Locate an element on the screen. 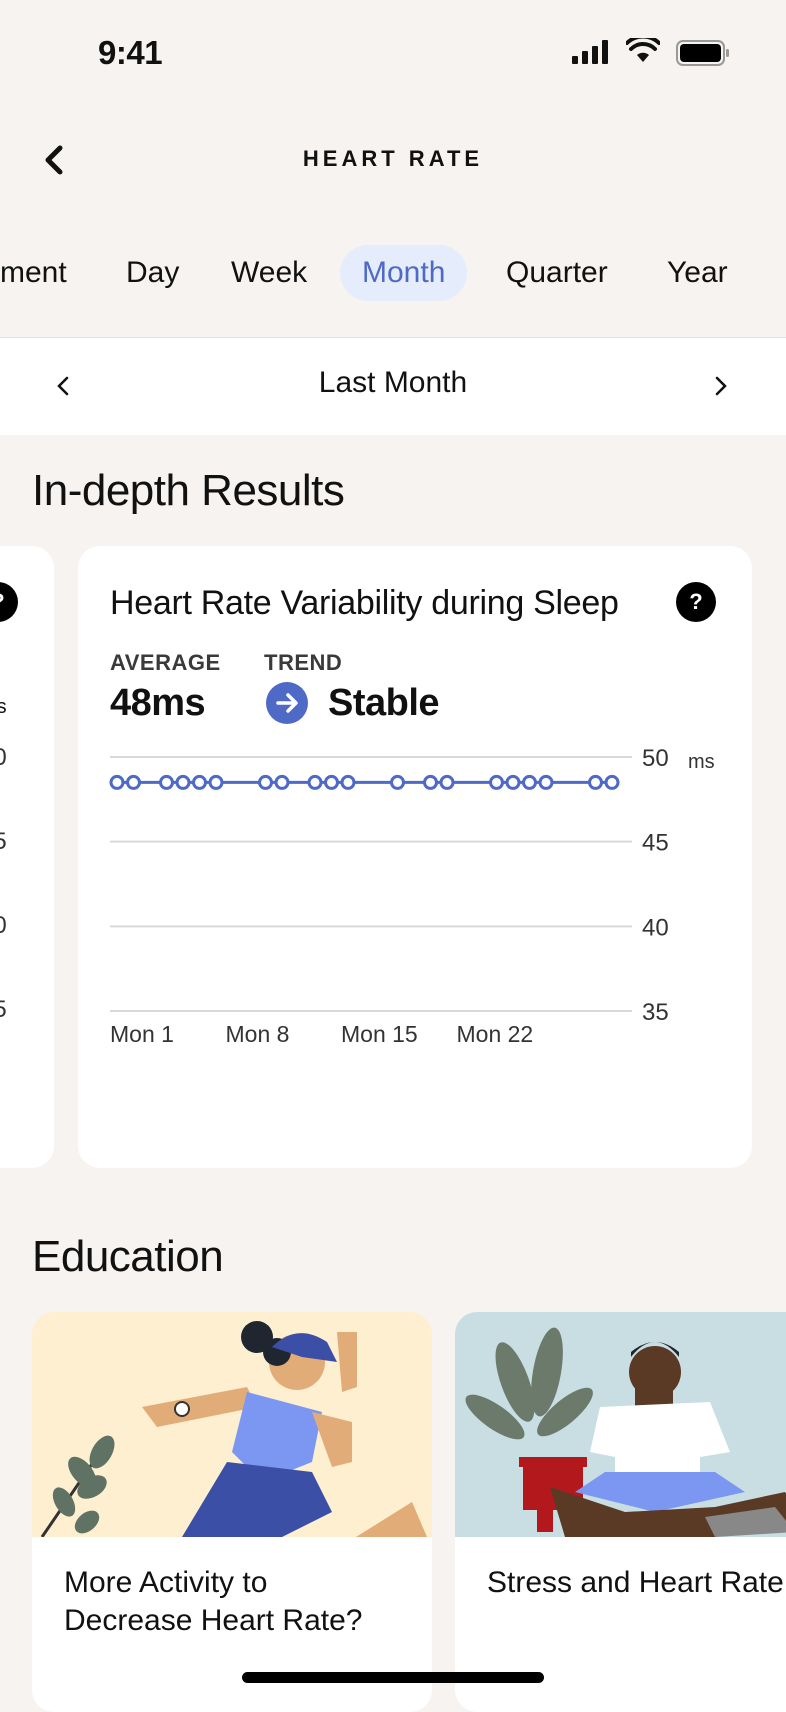 Image resolution: width=786 pixels, height=1712 pixels. tab-year: Year is located at coordinates (697, 273).